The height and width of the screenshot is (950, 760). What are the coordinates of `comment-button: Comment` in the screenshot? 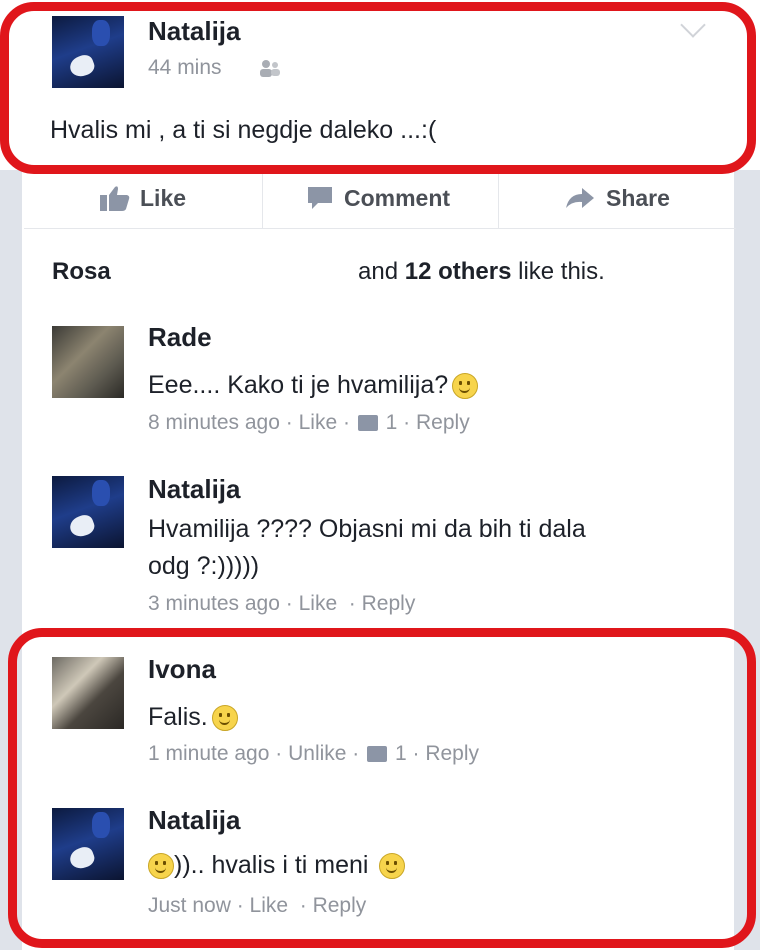 It's located at (378, 198).